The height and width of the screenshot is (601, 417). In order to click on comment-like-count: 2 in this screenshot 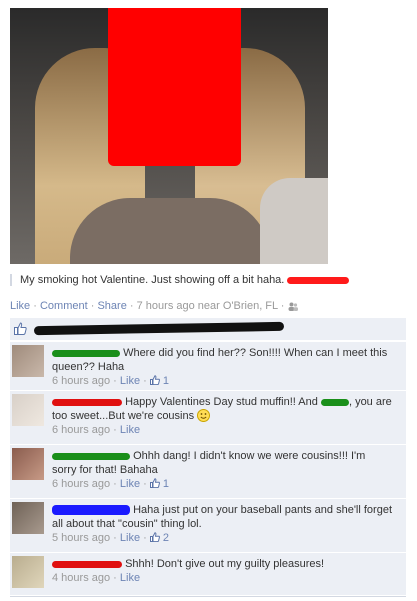, I will do `click(166, 538)`.